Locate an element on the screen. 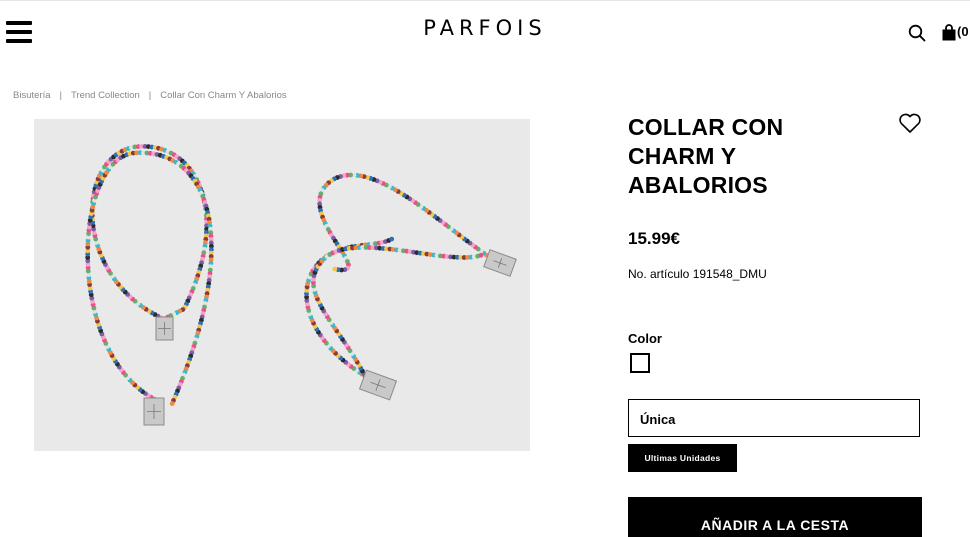 Image resolution: width=970 pixels, height=537 pixels. breadcrumb-item-current: Collar Con Charm Y Abalorios is located at coordinates (223, 95).